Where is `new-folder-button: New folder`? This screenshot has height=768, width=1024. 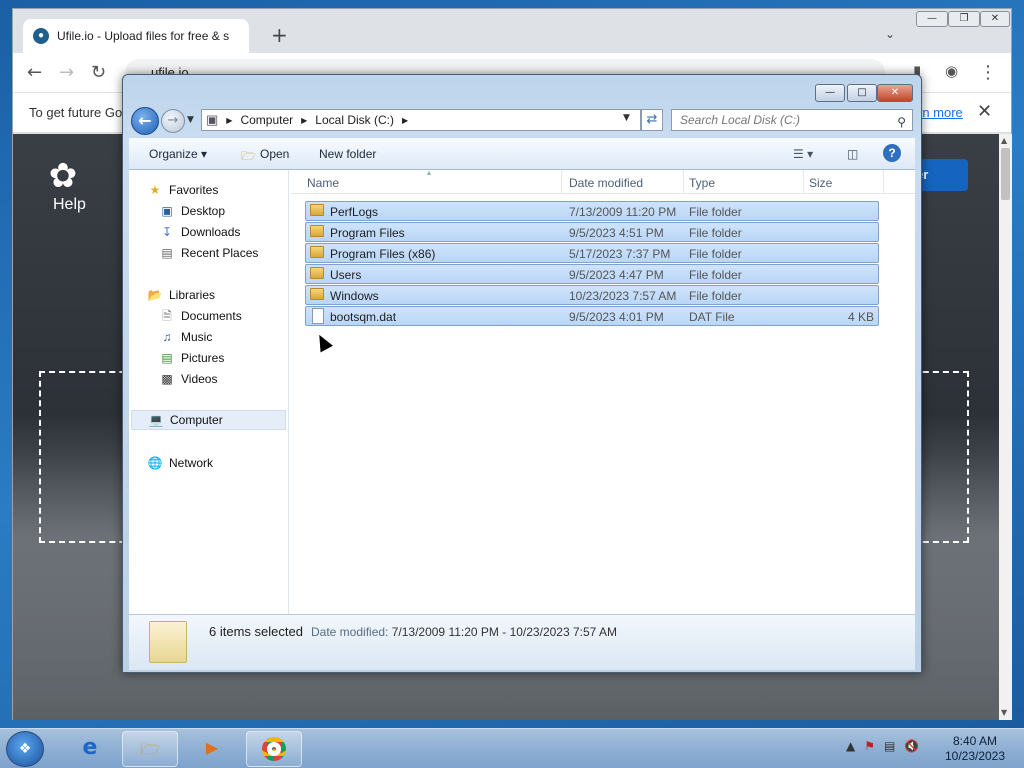 new-folder-button: New folder is located at coordinates (347, 154).